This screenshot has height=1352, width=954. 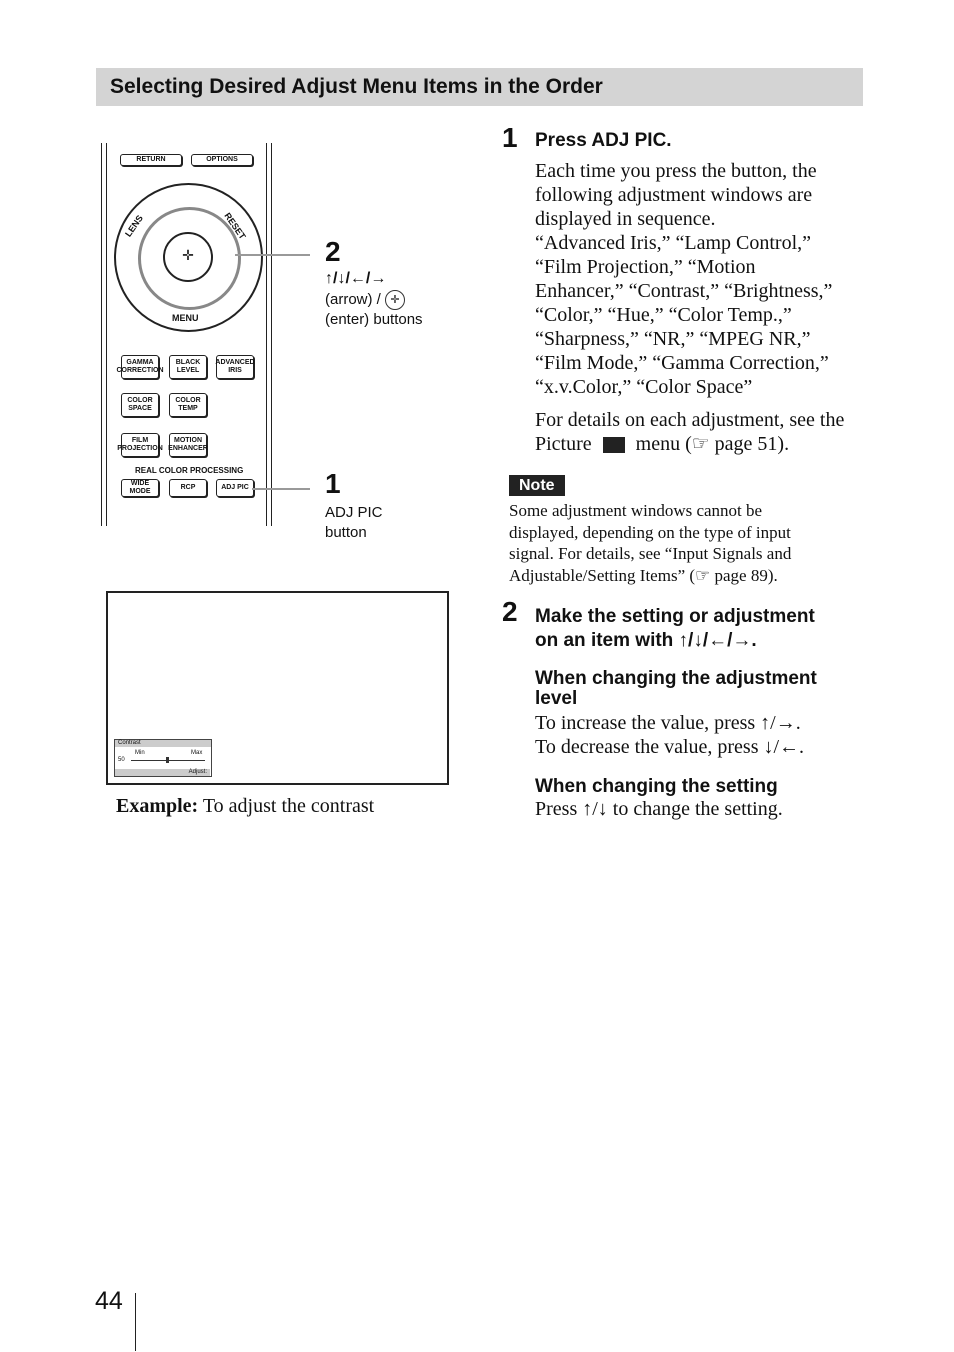 I want to click on options-button: OPTIONS, so click(x=222, y=160).